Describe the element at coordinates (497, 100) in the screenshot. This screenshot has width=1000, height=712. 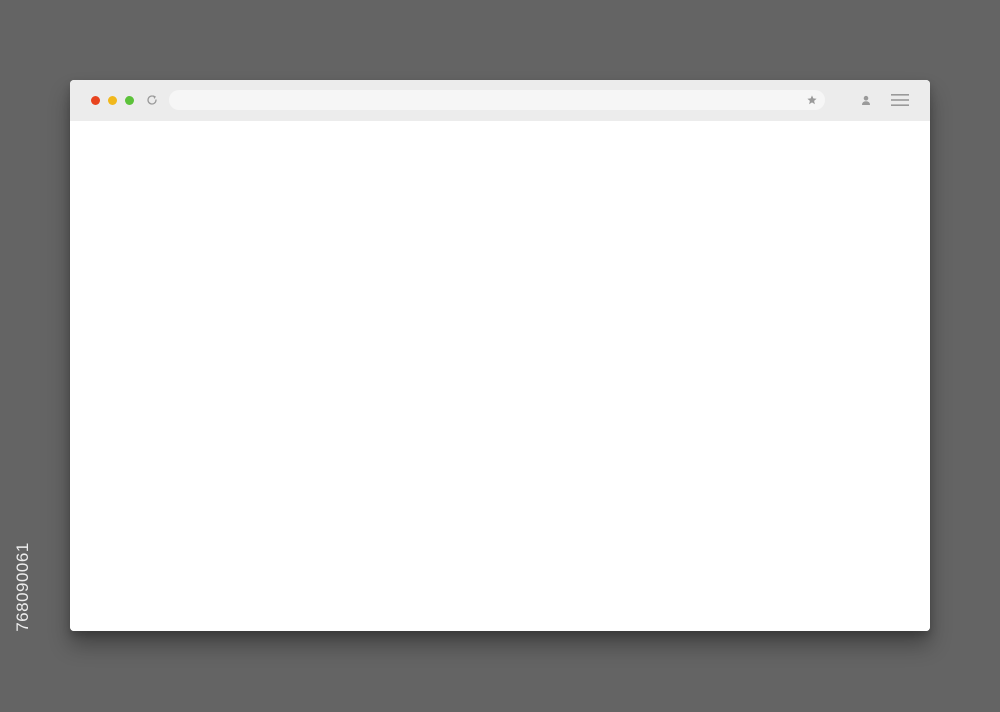
I see `address-bar` at that location.